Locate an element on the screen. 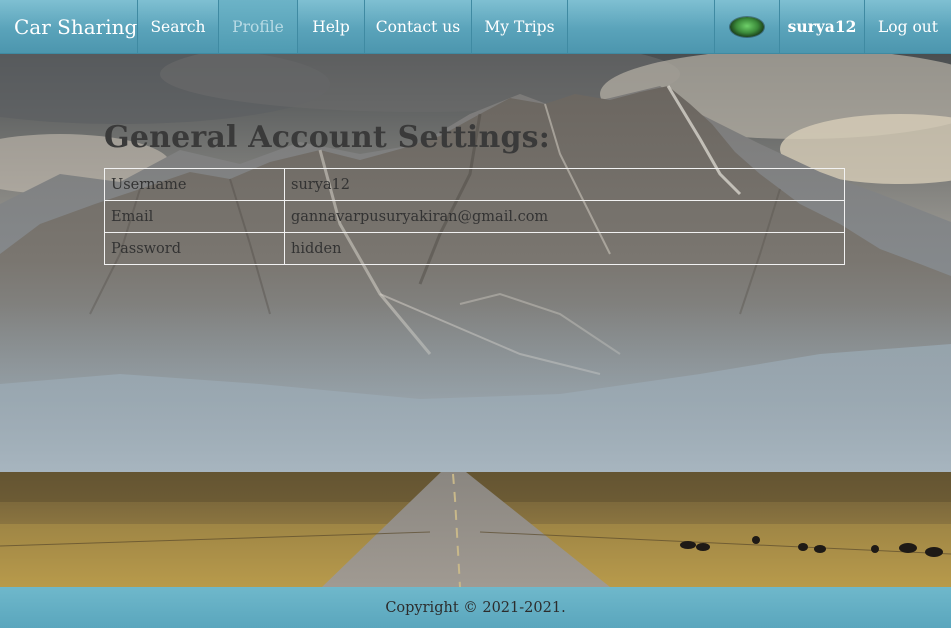  username-label: Username is located at coordinates (194, 184).